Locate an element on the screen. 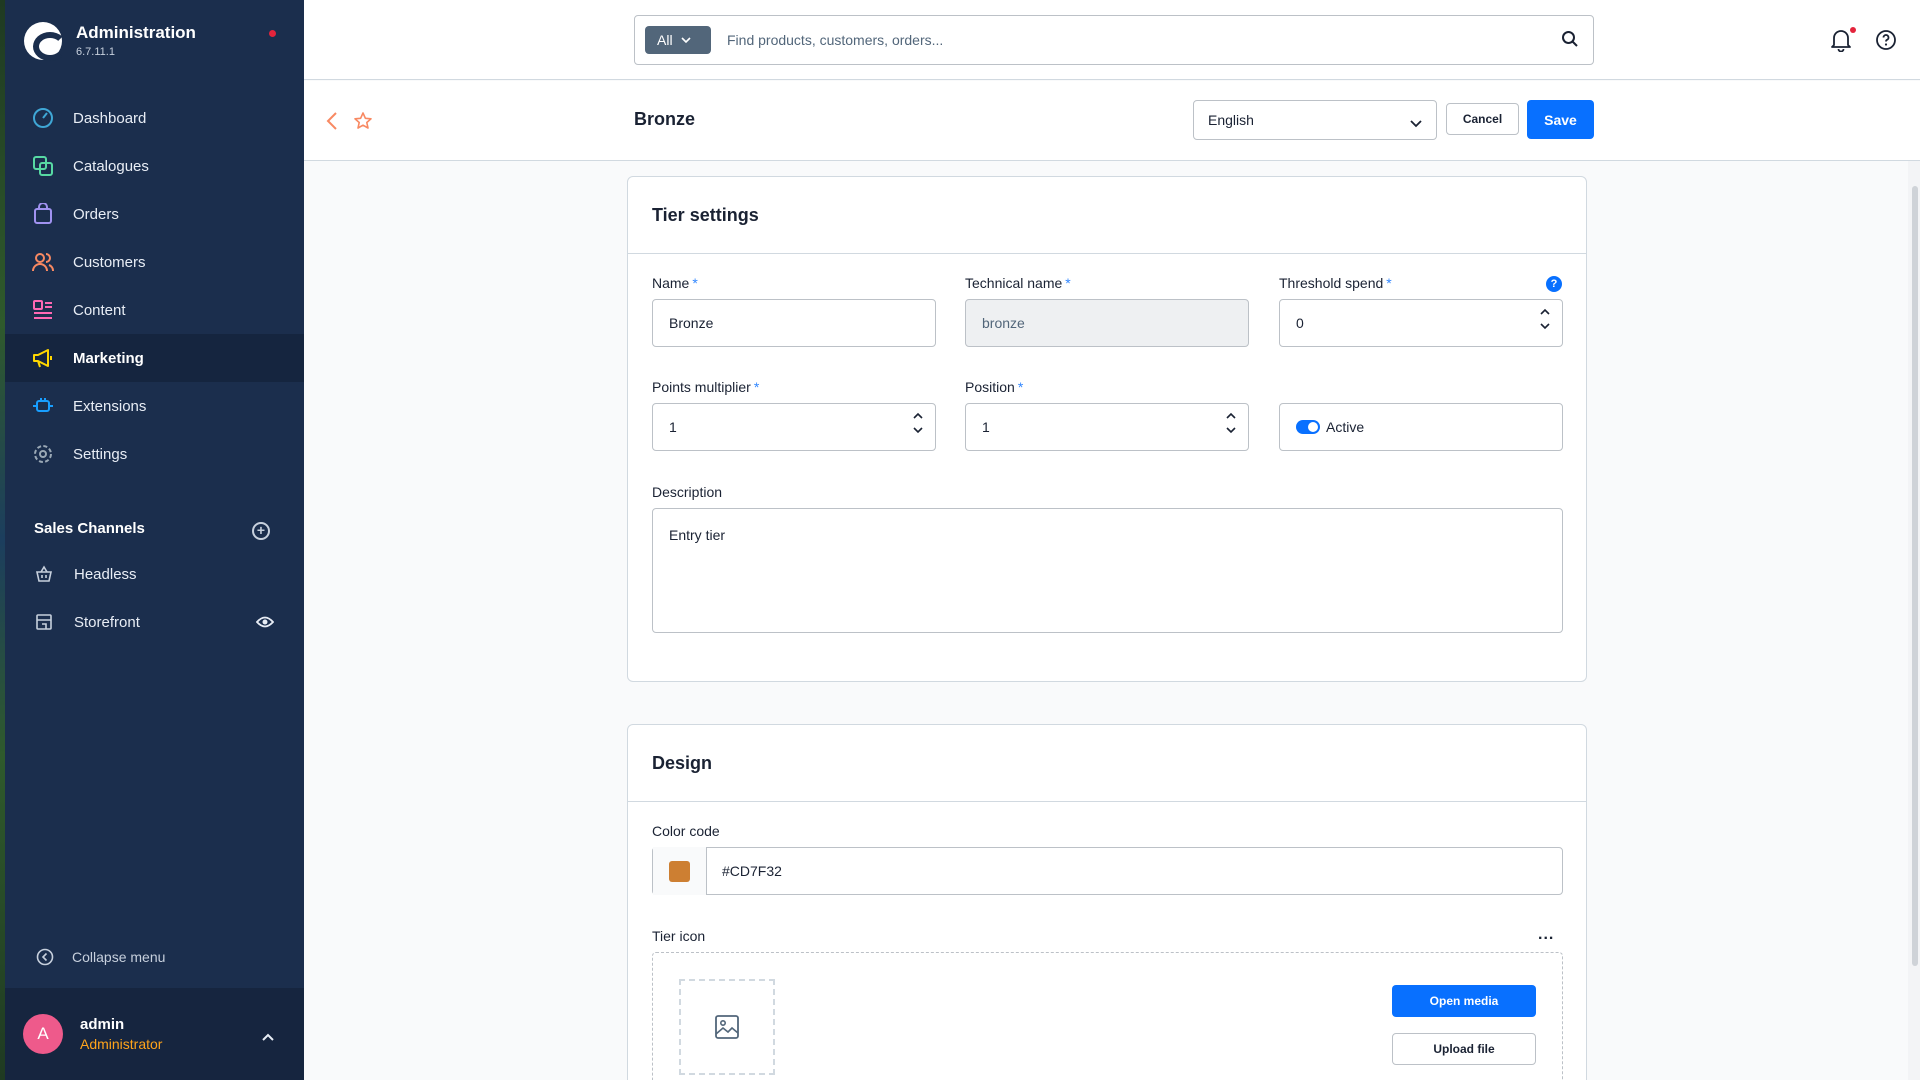 This screenshot has height=1080, width=1920. technical-name-label: Technical name * is located at coordinates (1018, 283).